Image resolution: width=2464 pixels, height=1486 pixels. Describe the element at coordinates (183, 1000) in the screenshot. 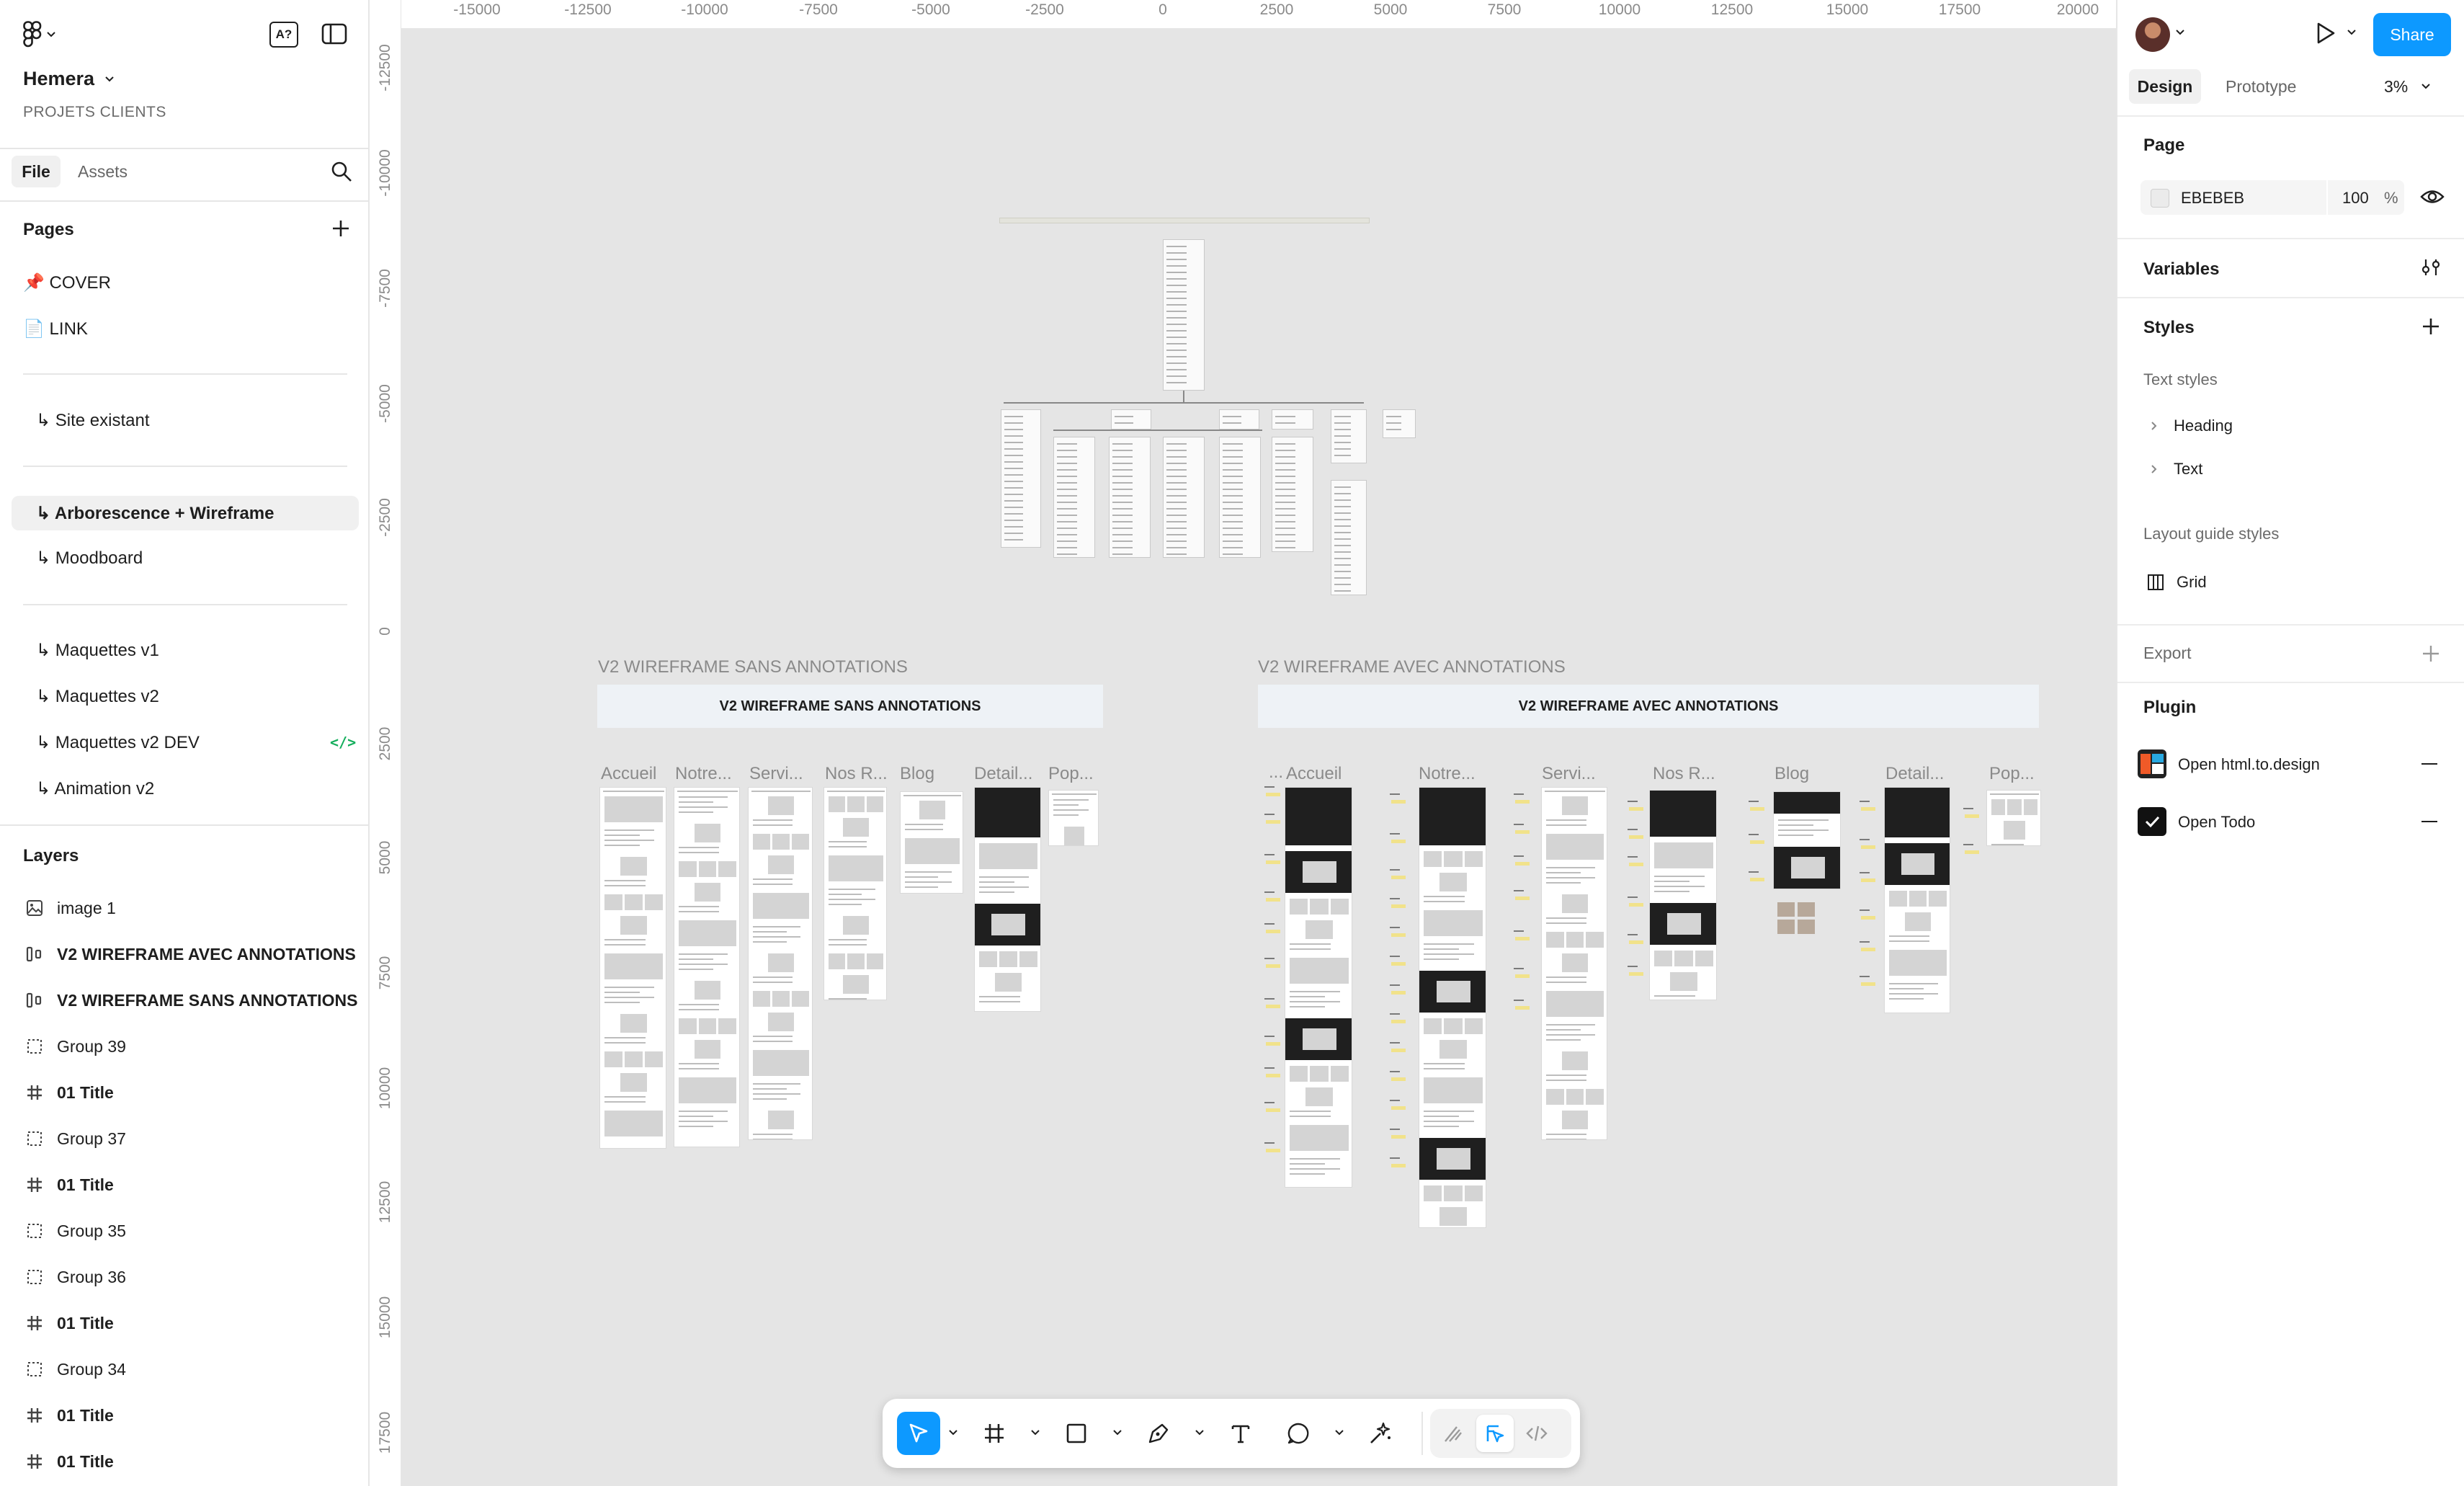

I see `layer-v2-wireframe-sans: V2 WIREFRAME SANS ANNOTATIONS` at that location.